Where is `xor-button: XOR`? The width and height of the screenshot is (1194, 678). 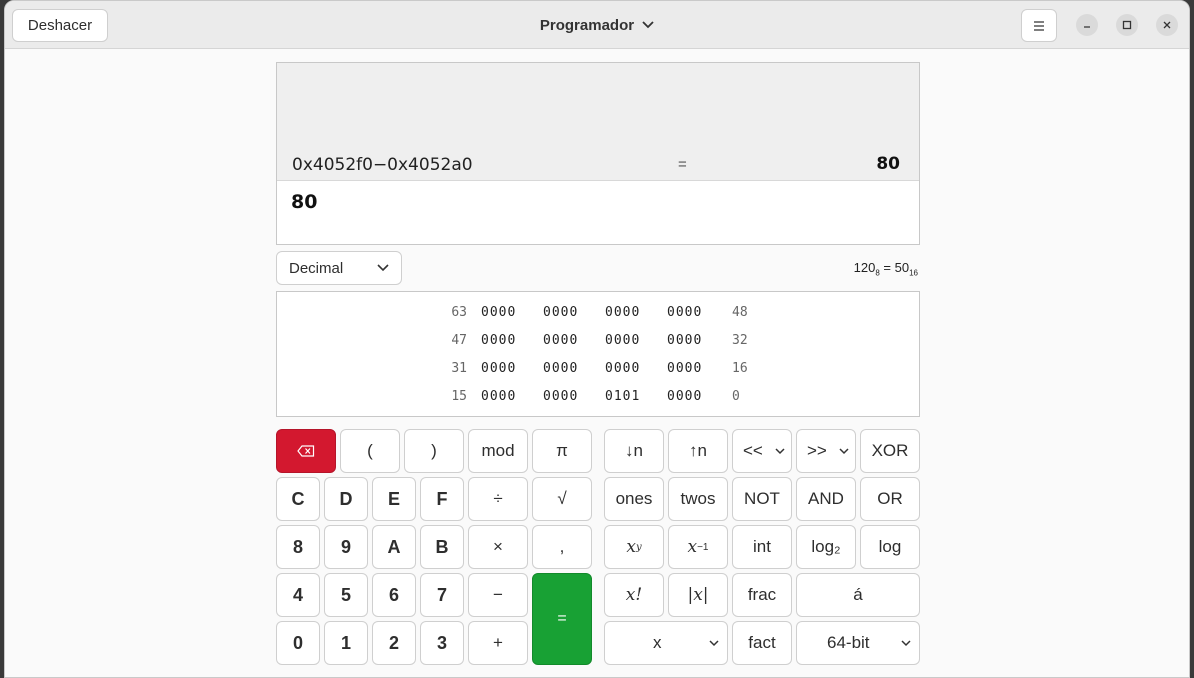
xor-button: XOR is located at coordinates (890, 451).